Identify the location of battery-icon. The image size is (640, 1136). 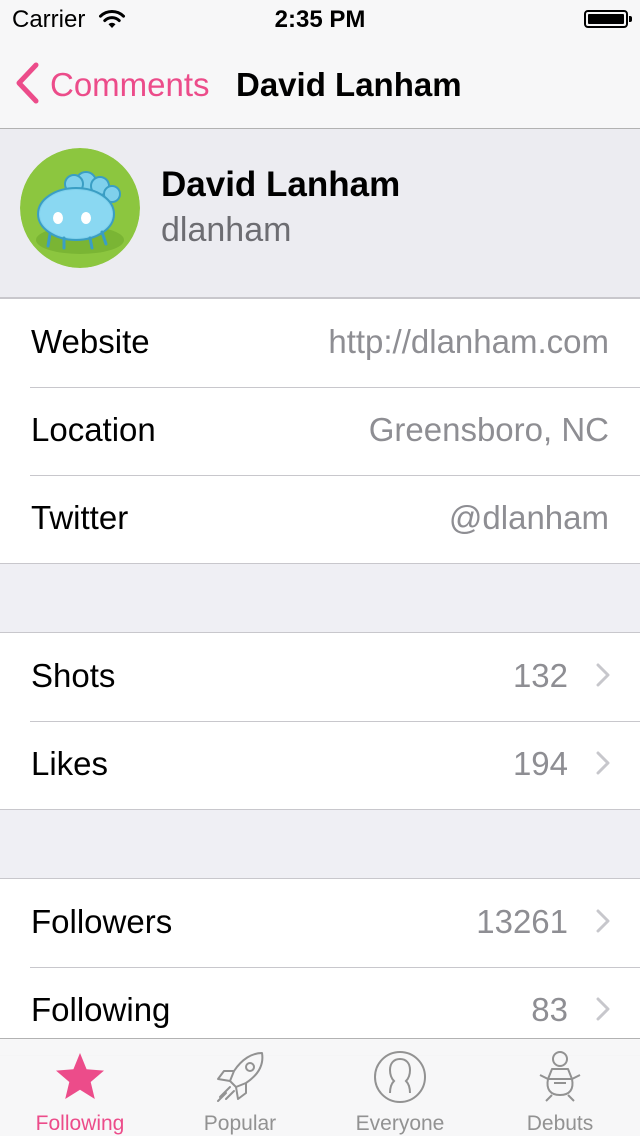
(608, 19).